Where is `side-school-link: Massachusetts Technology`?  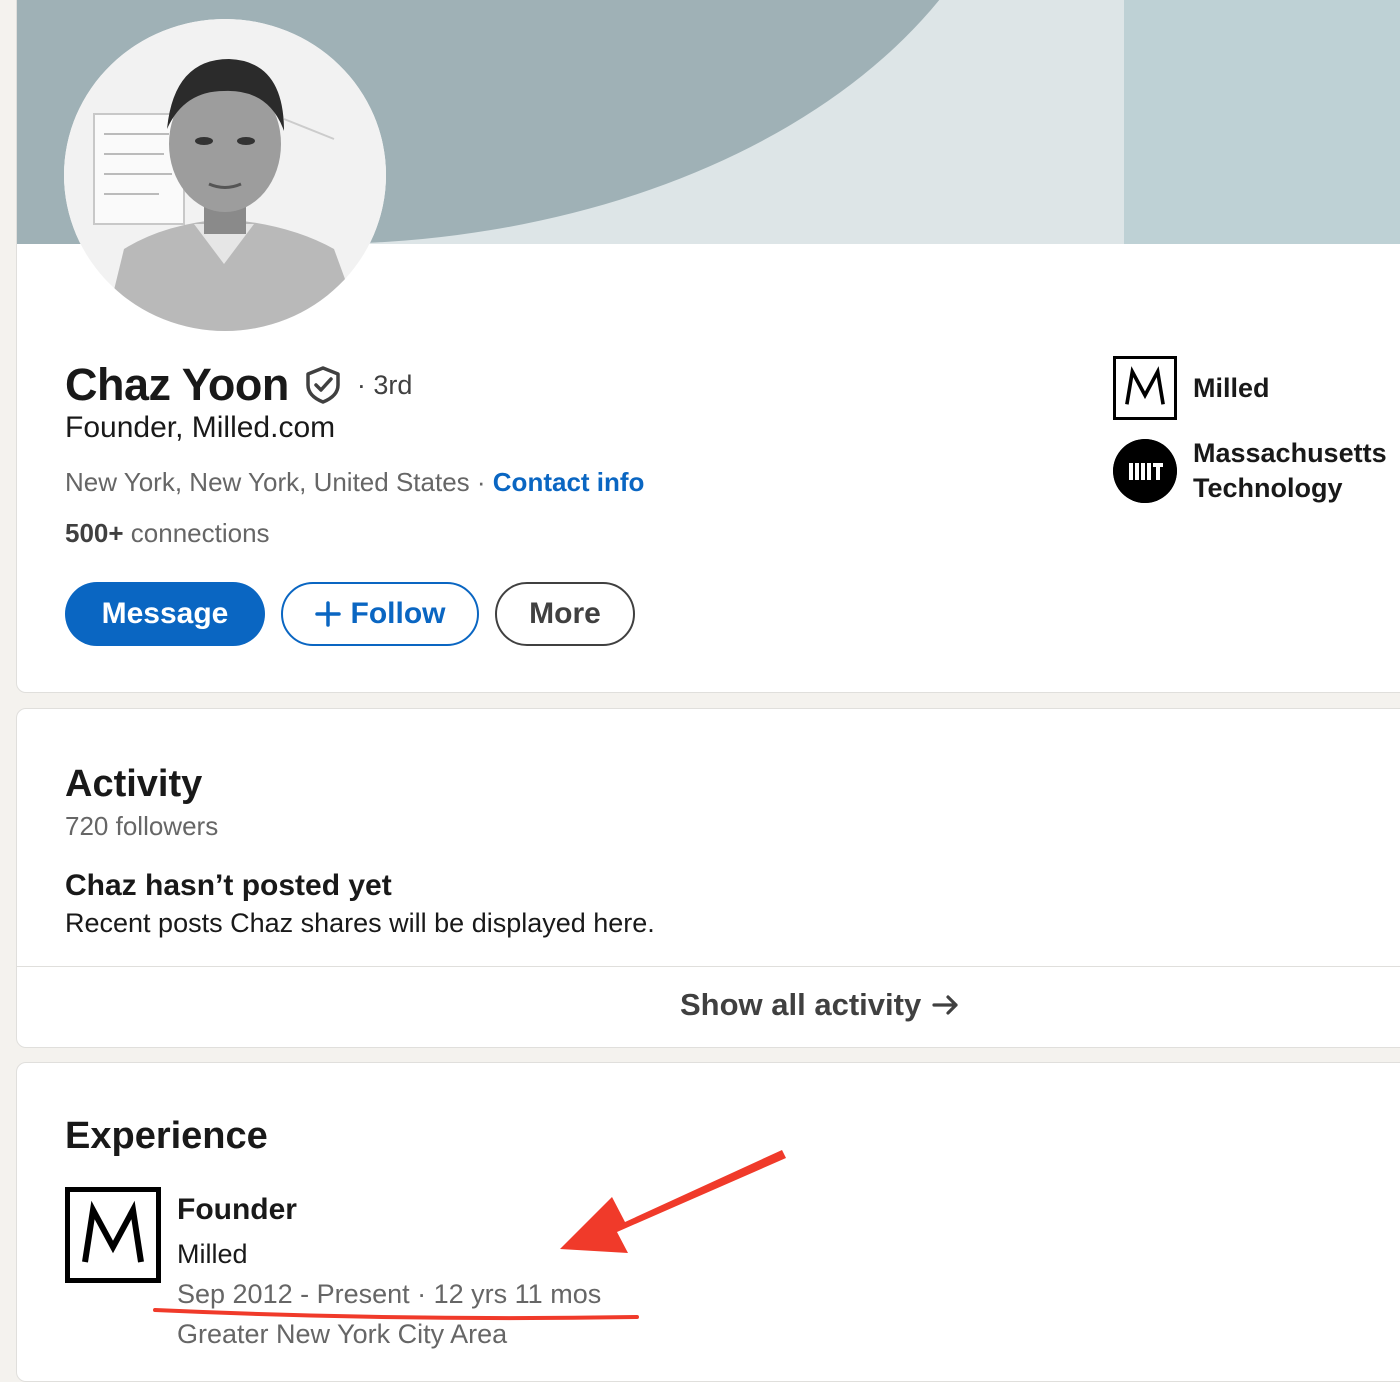
side-school-link: Massachusetts Technology is located at coordinates (1250, 471).